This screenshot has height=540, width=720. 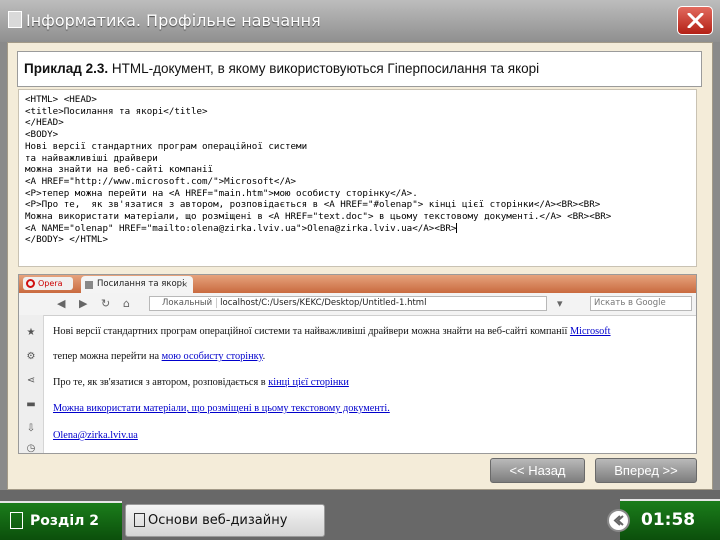 I want to click on history-icon: ◷, so click(x=31, y=448).